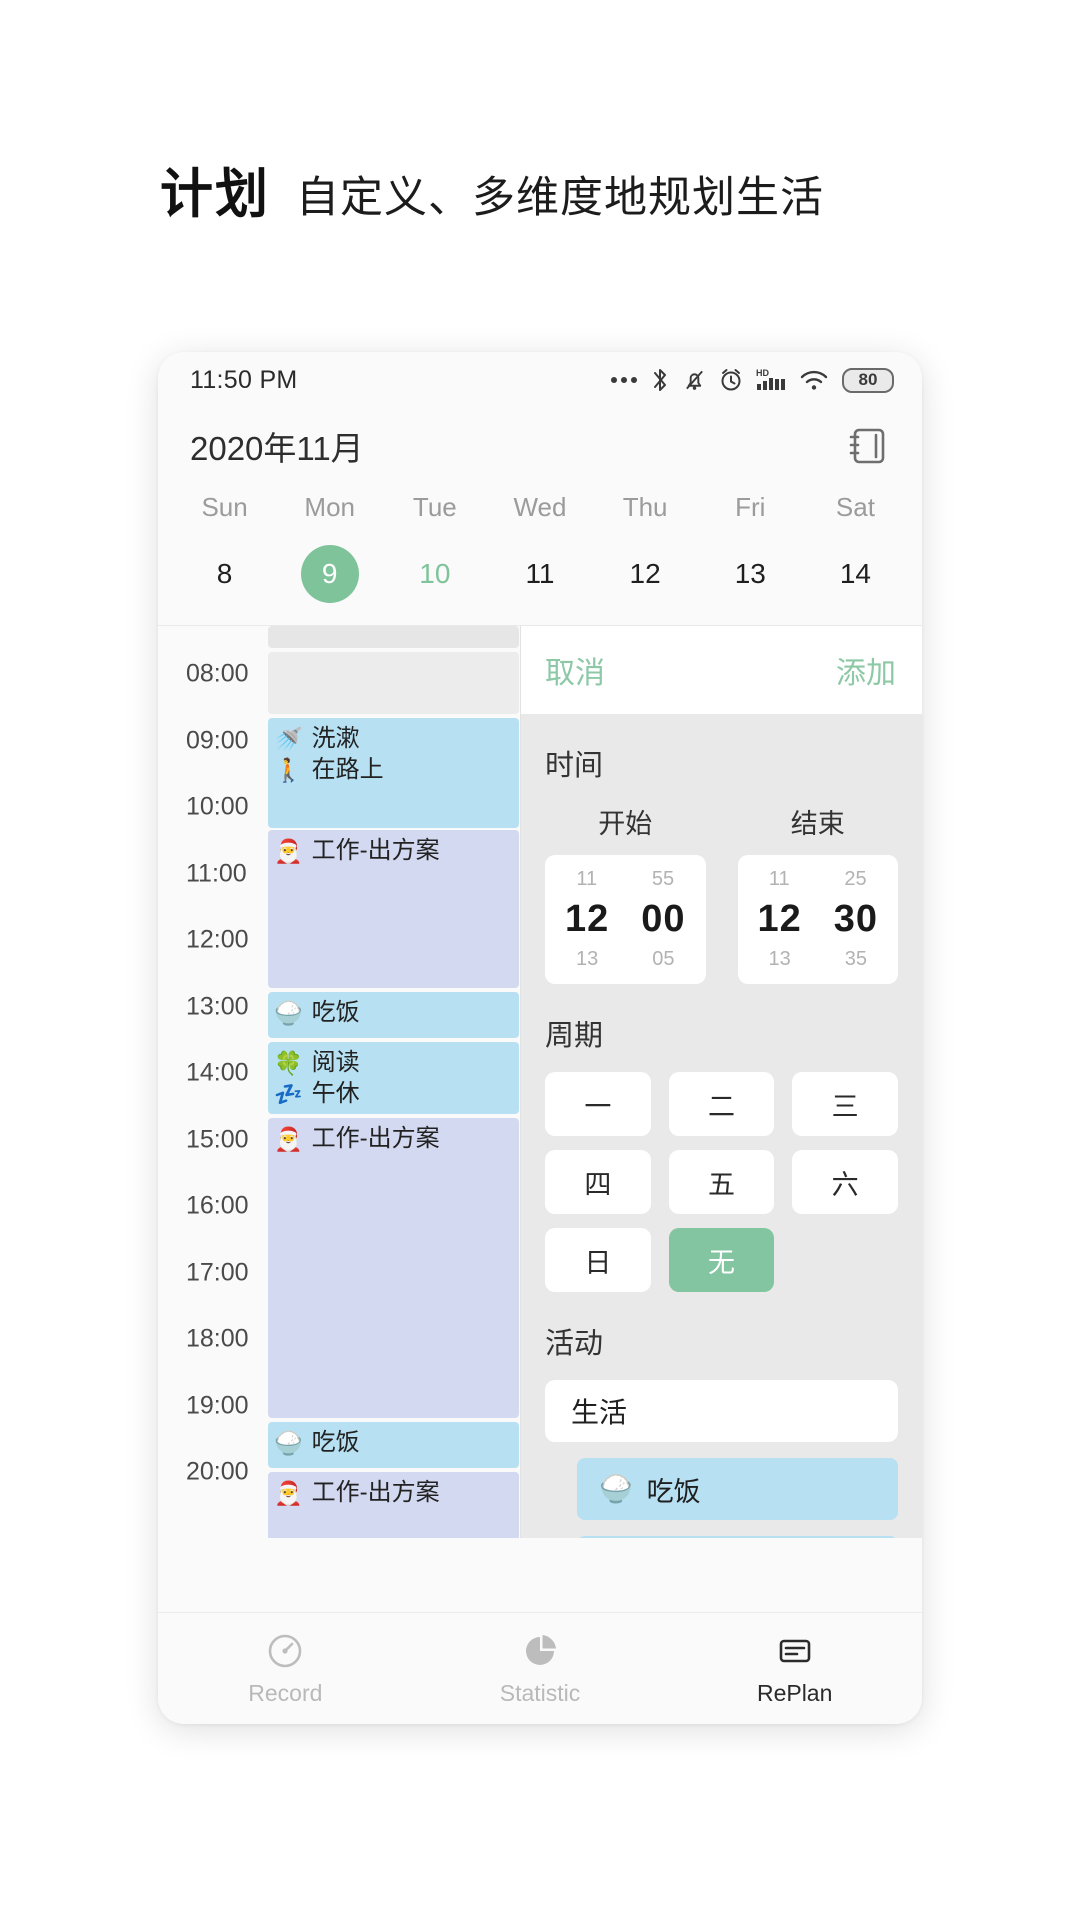  Describe the element at coordinates (217, 1272) in the screenshot. I see `timeline-hour-label: 17:00` at that location.